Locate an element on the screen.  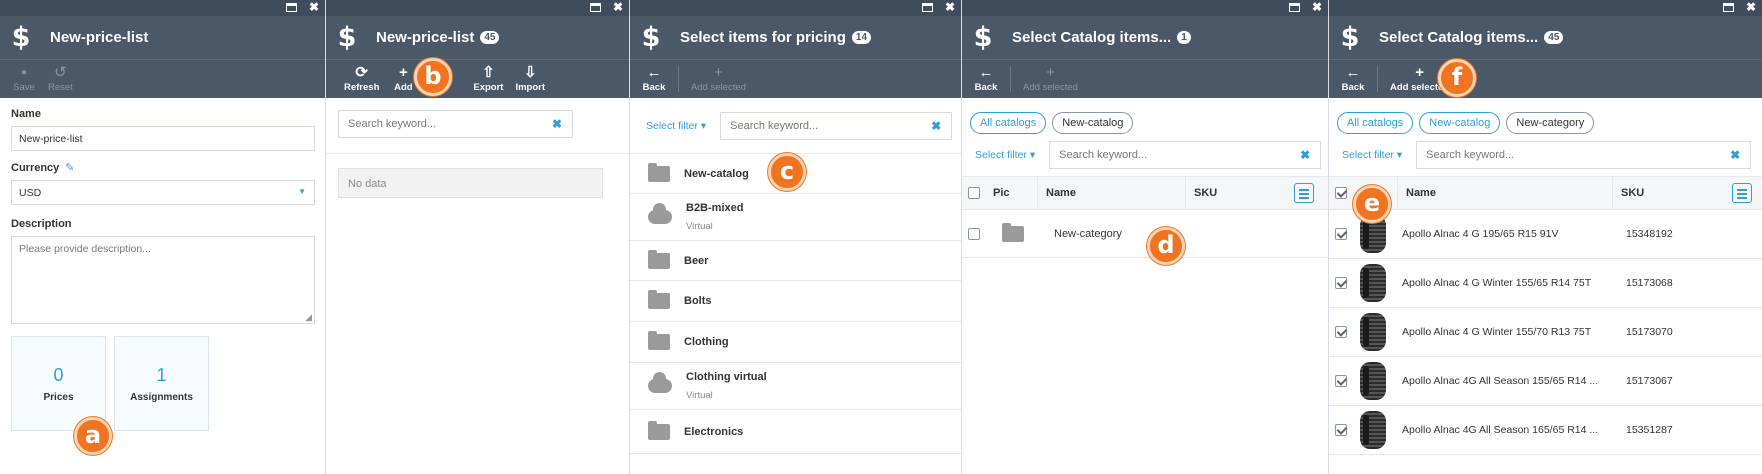
name-field: New-price-list is located at coordinates (163, 138).